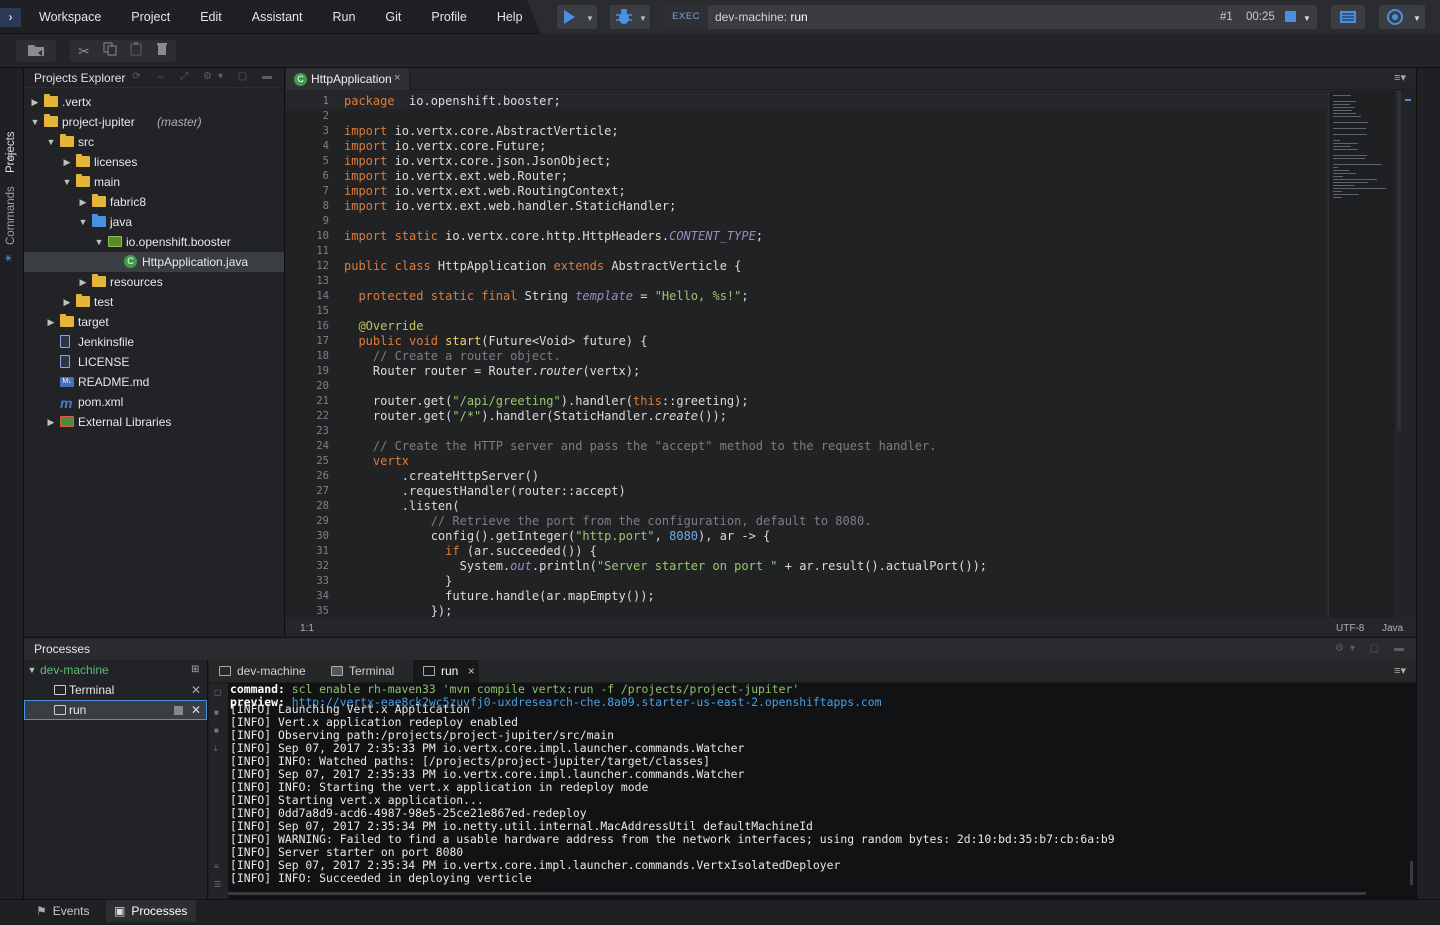 The image size is (1440, 925). Describe the element at coordinates (205, 76) in the screenshot. I see `explorer-header-icons: ⟳ ⇔ ⤢ ⚙▾ ▢ ▬` at that location.